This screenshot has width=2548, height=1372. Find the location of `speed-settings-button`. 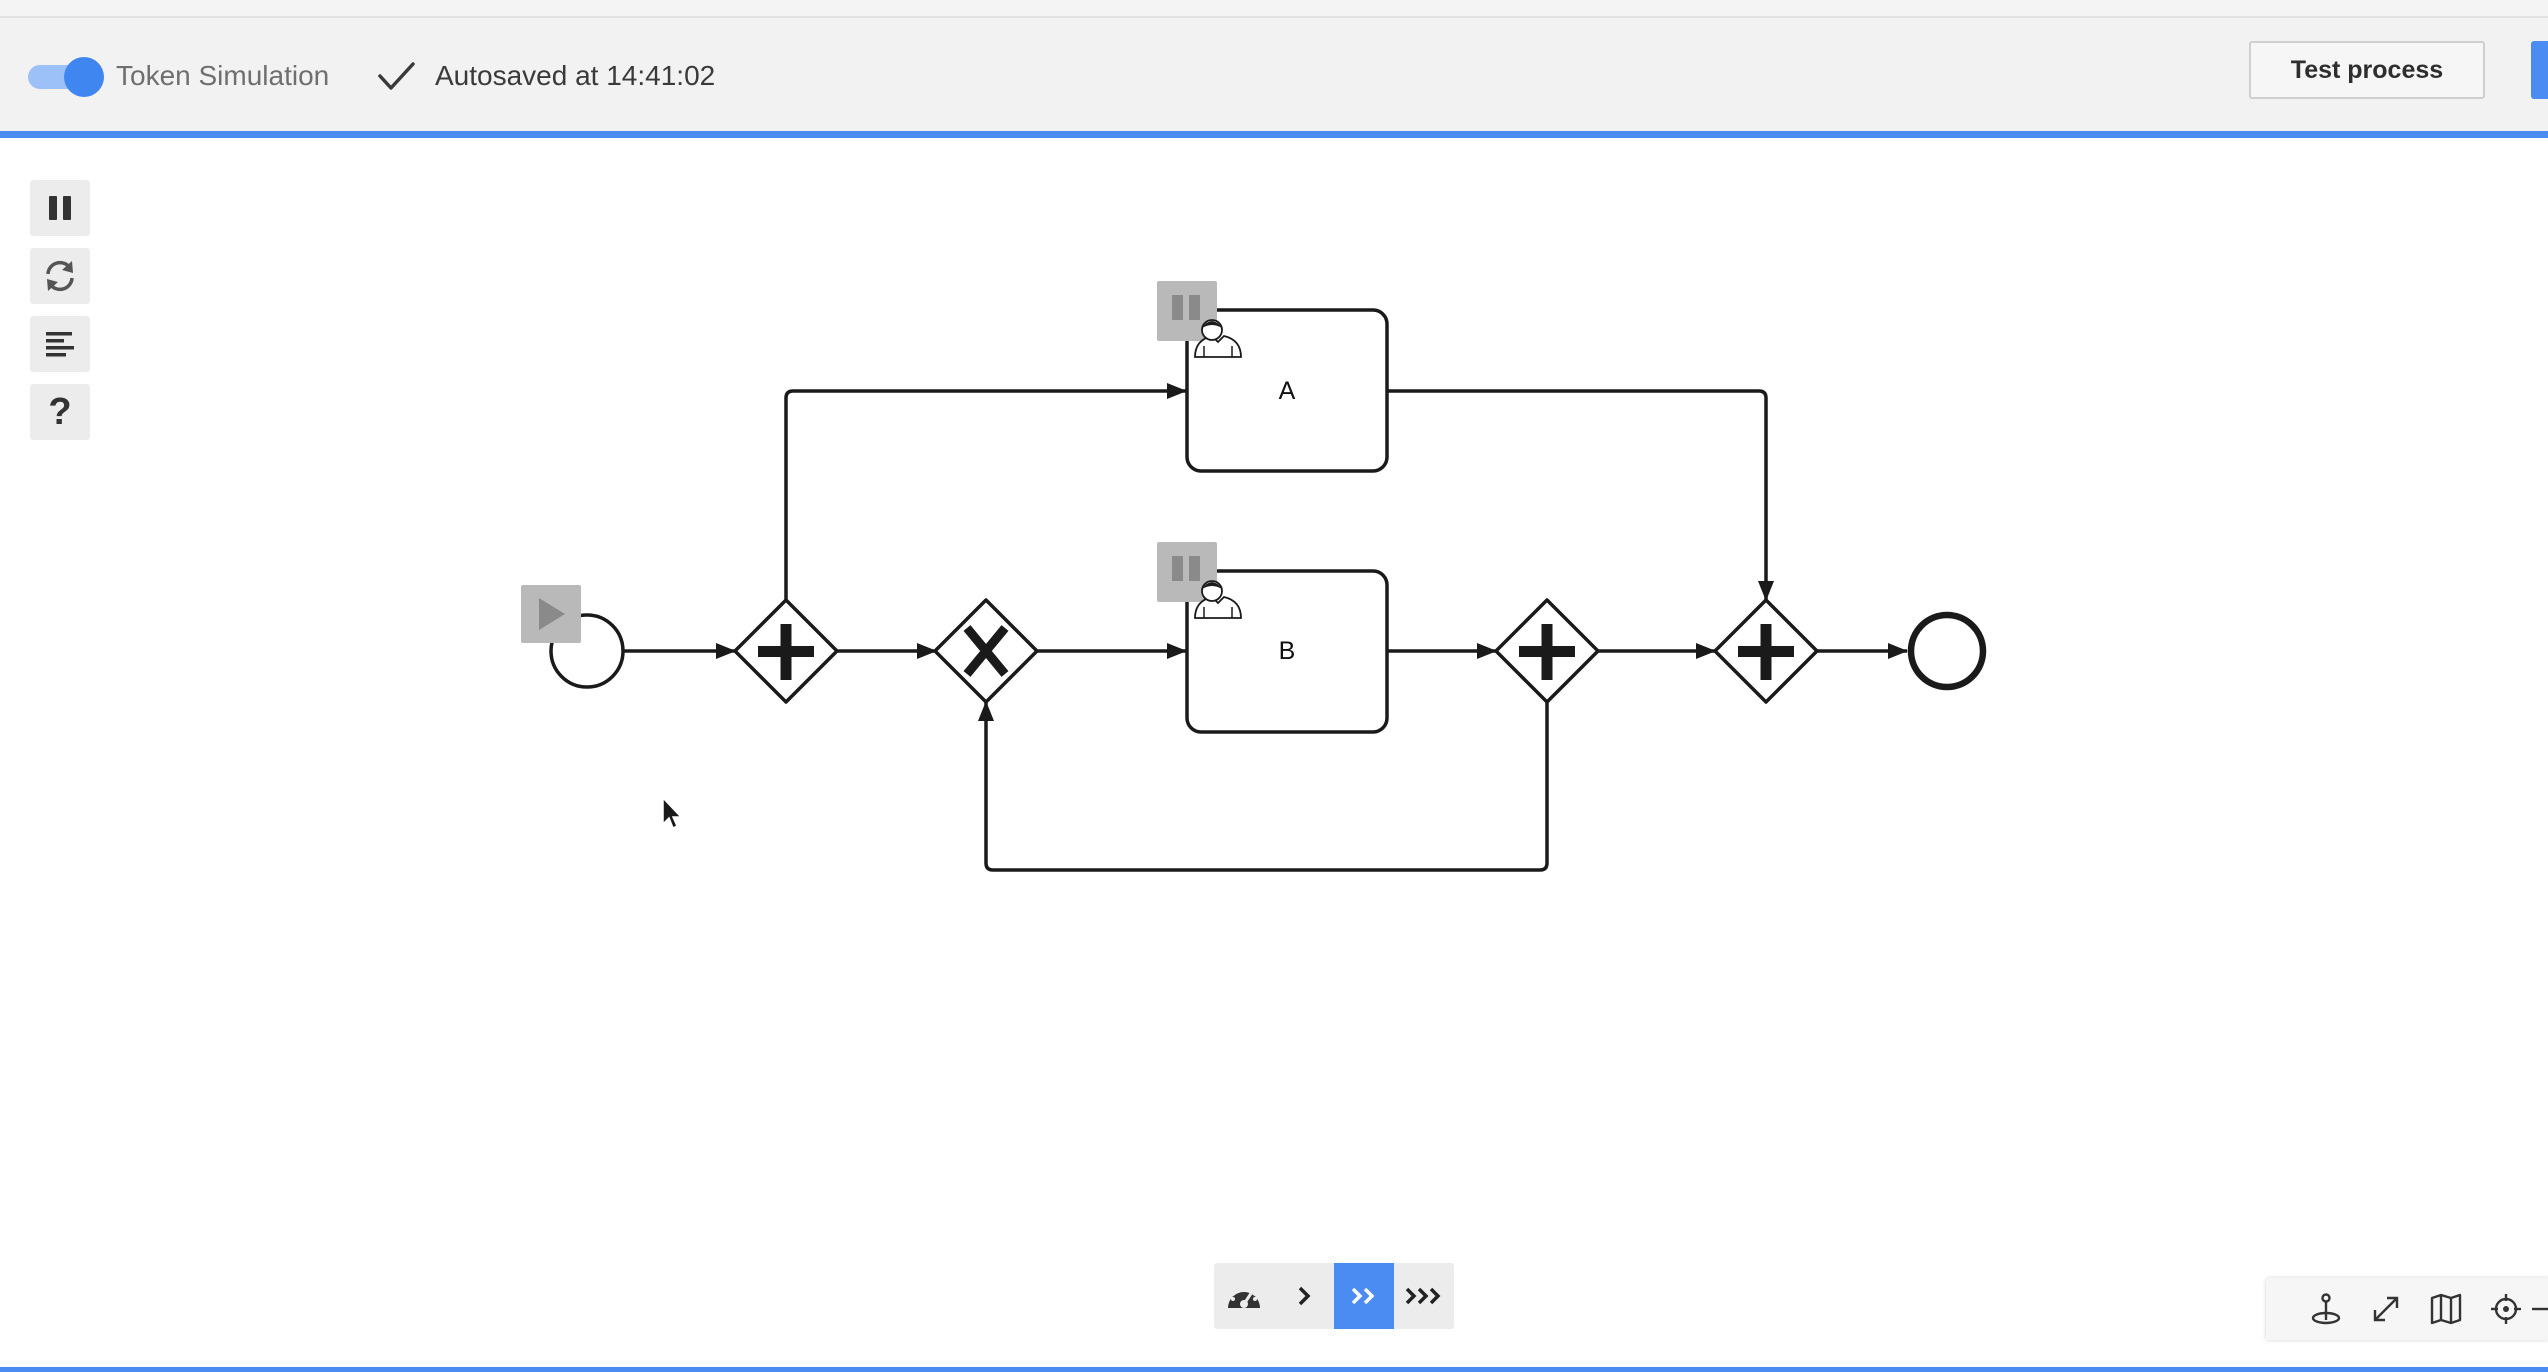

speed-settings-button is located at coordinates (1244, 1296).